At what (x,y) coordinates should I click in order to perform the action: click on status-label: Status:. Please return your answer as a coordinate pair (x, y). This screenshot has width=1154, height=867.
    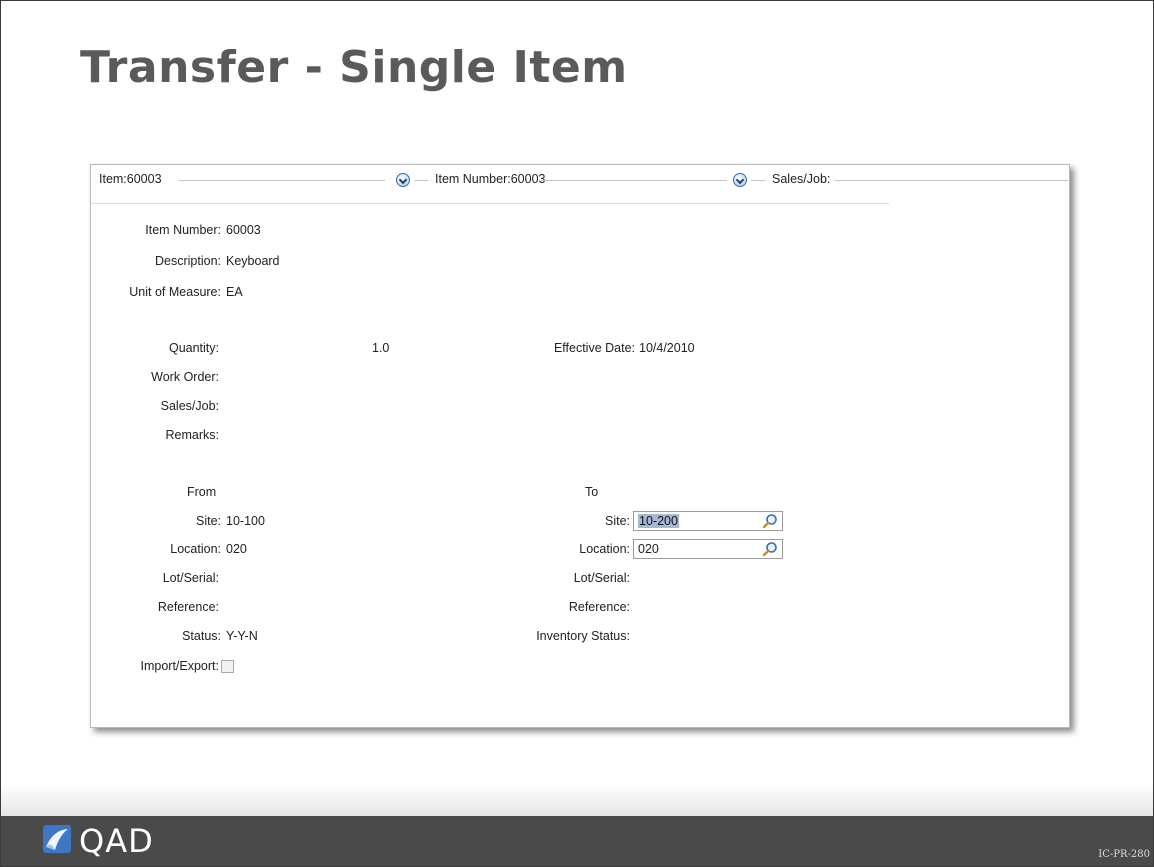
    Looking at the image, I should click on (201, 636).